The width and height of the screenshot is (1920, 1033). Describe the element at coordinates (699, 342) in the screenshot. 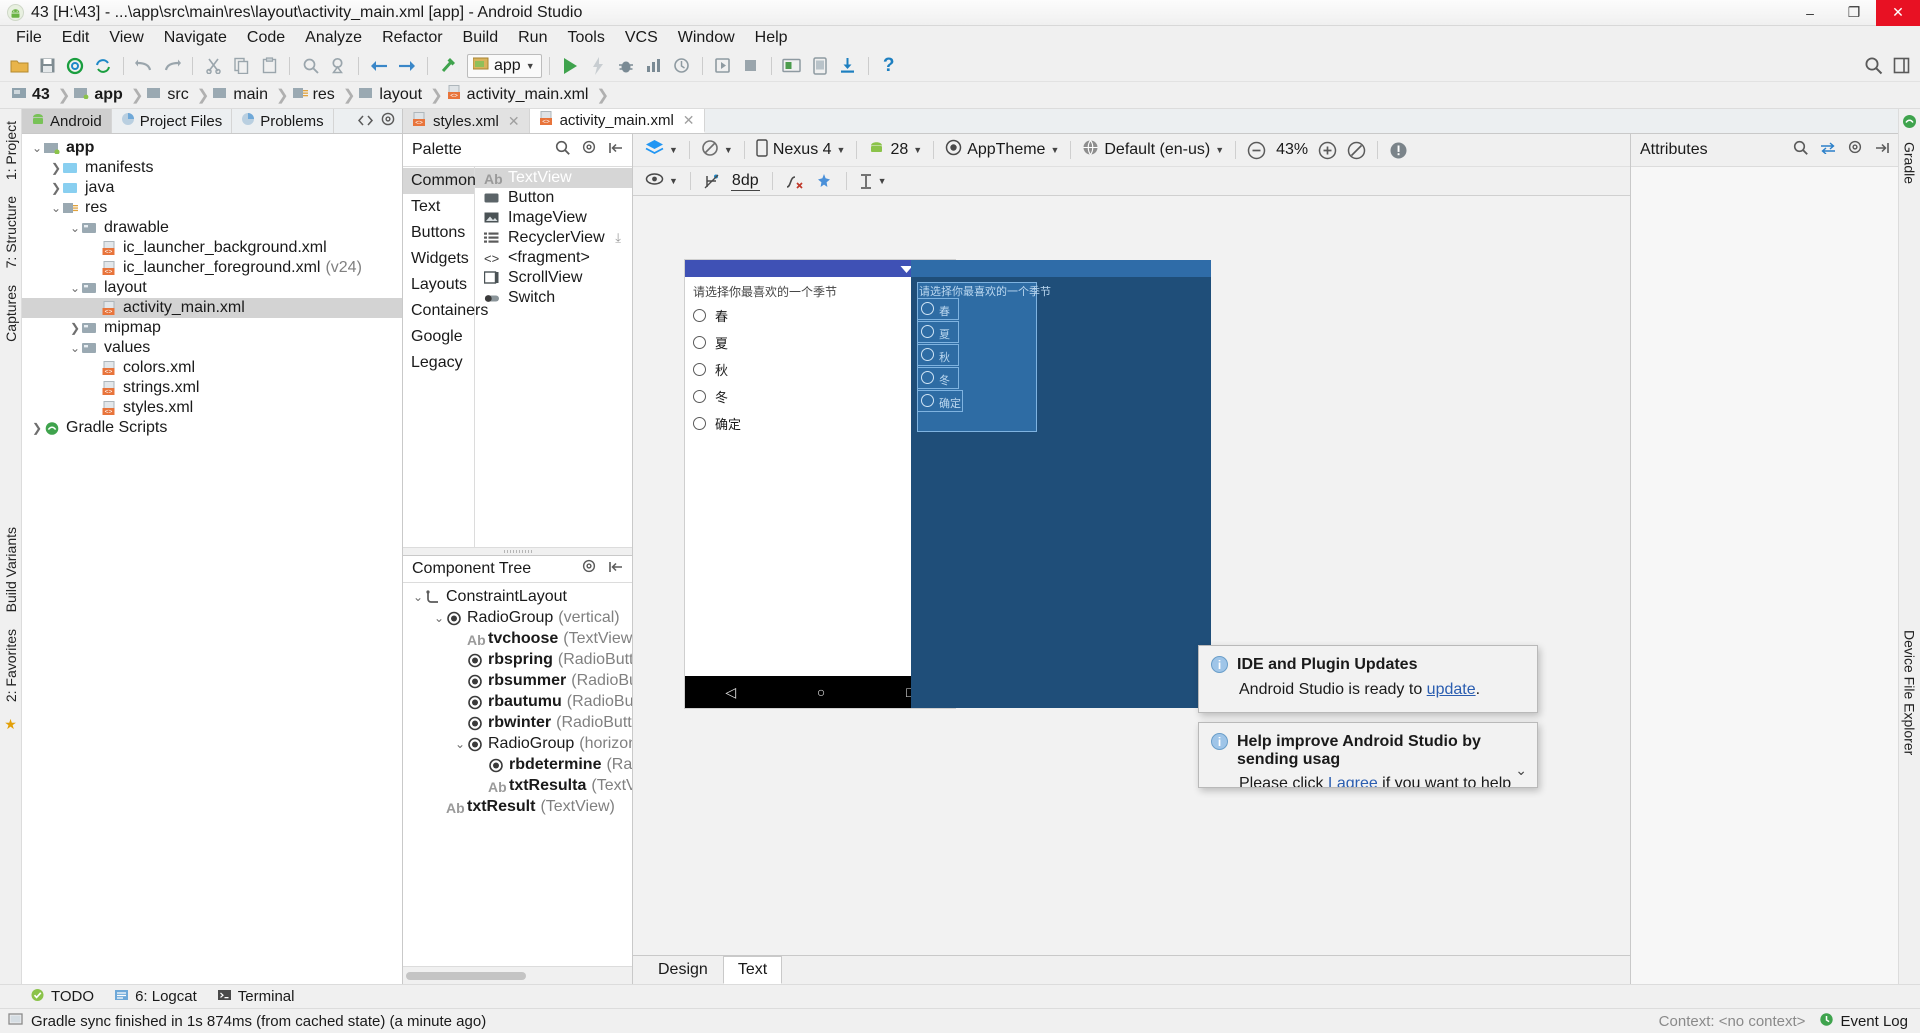

I see `radio-button-icon` at that location.